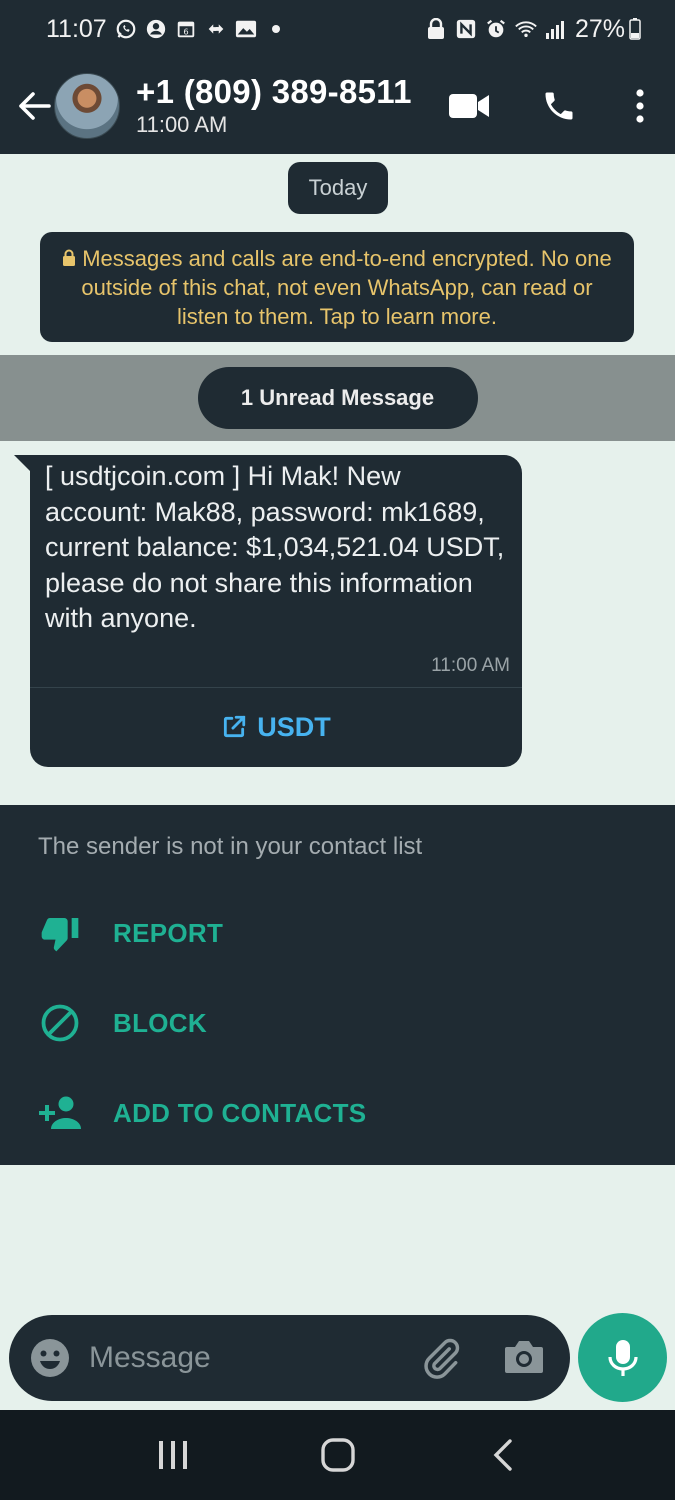 The image size is (675, 1500). Describe the element at coordinates (496, 29) in the screenshot. I see `alarm-icon` at that location.